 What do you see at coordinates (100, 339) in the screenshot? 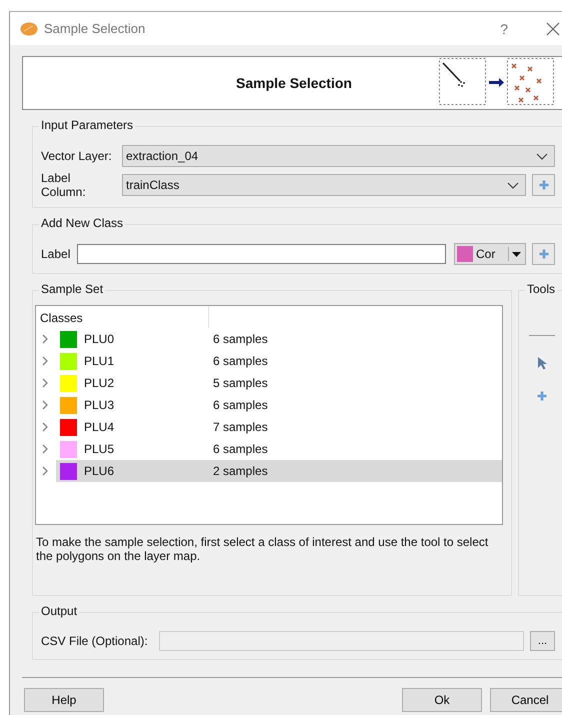
I see `class-label: PLU0` at bounding box center [100, 339].